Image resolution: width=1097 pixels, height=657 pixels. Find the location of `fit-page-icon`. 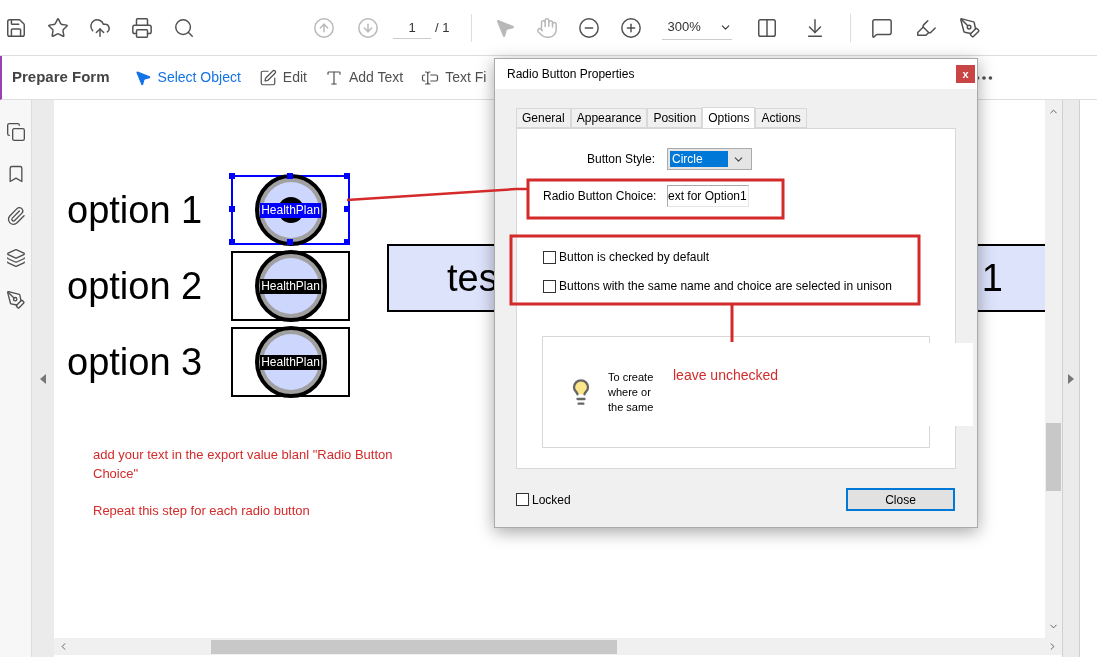

fit-page-icon is located at coordinates (767, 27).